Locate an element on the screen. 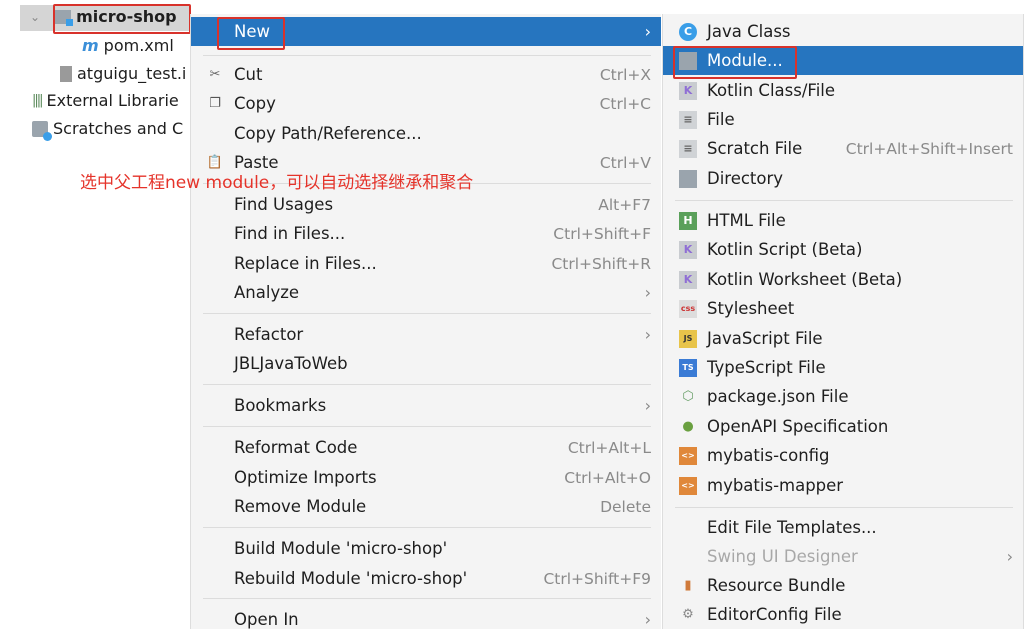 This screenshot has width=1027, height=634. highlight-box is located at coordinates (122, 19).